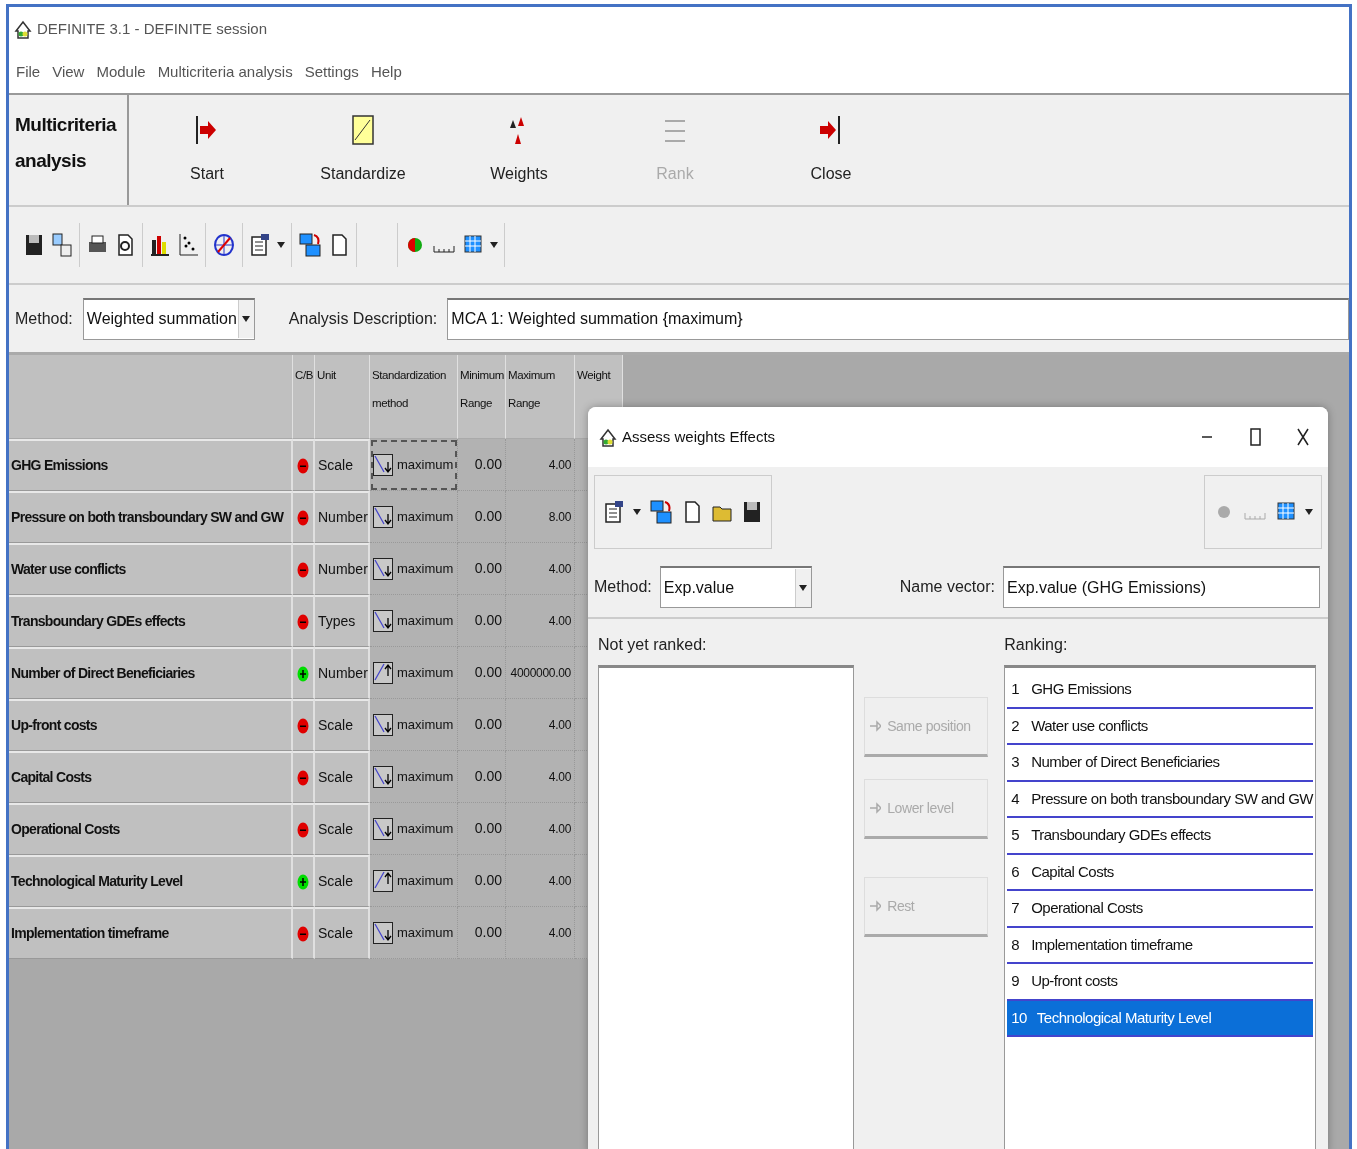 The height and width of the screenshot is (1149, 1357). Describe the element at coordinates (304, 397) in the screenshot. I see `column-header: C/B` at that location.